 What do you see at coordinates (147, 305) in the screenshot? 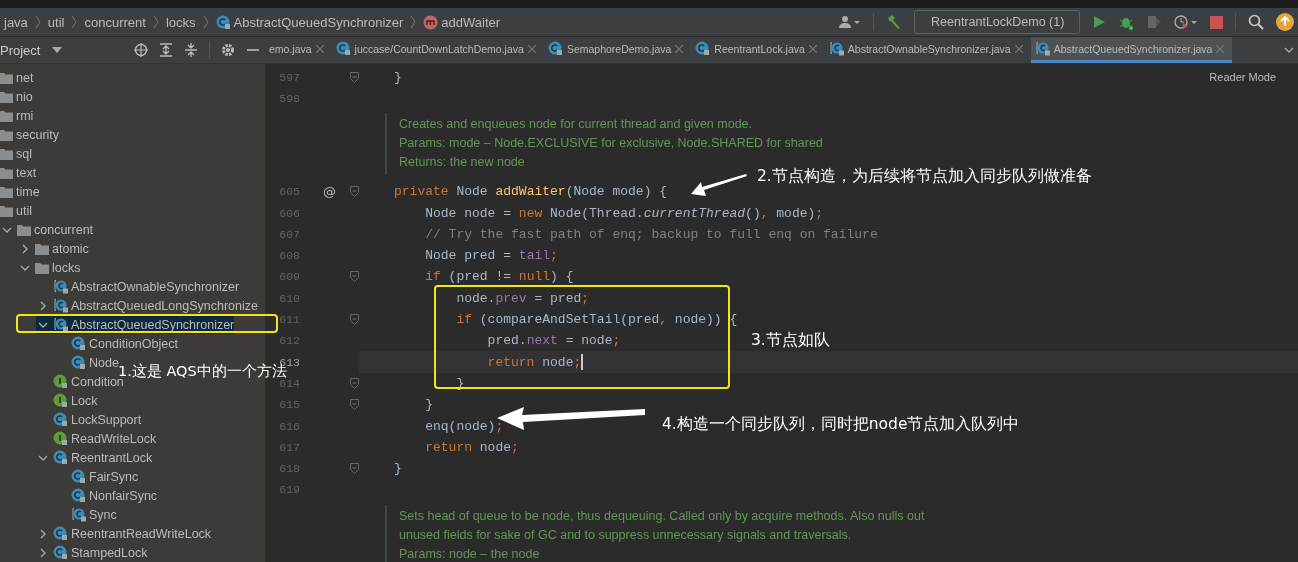
I see `tree-item: AbstractQueuedLongSynchronize` at bounding box center [147, 305].